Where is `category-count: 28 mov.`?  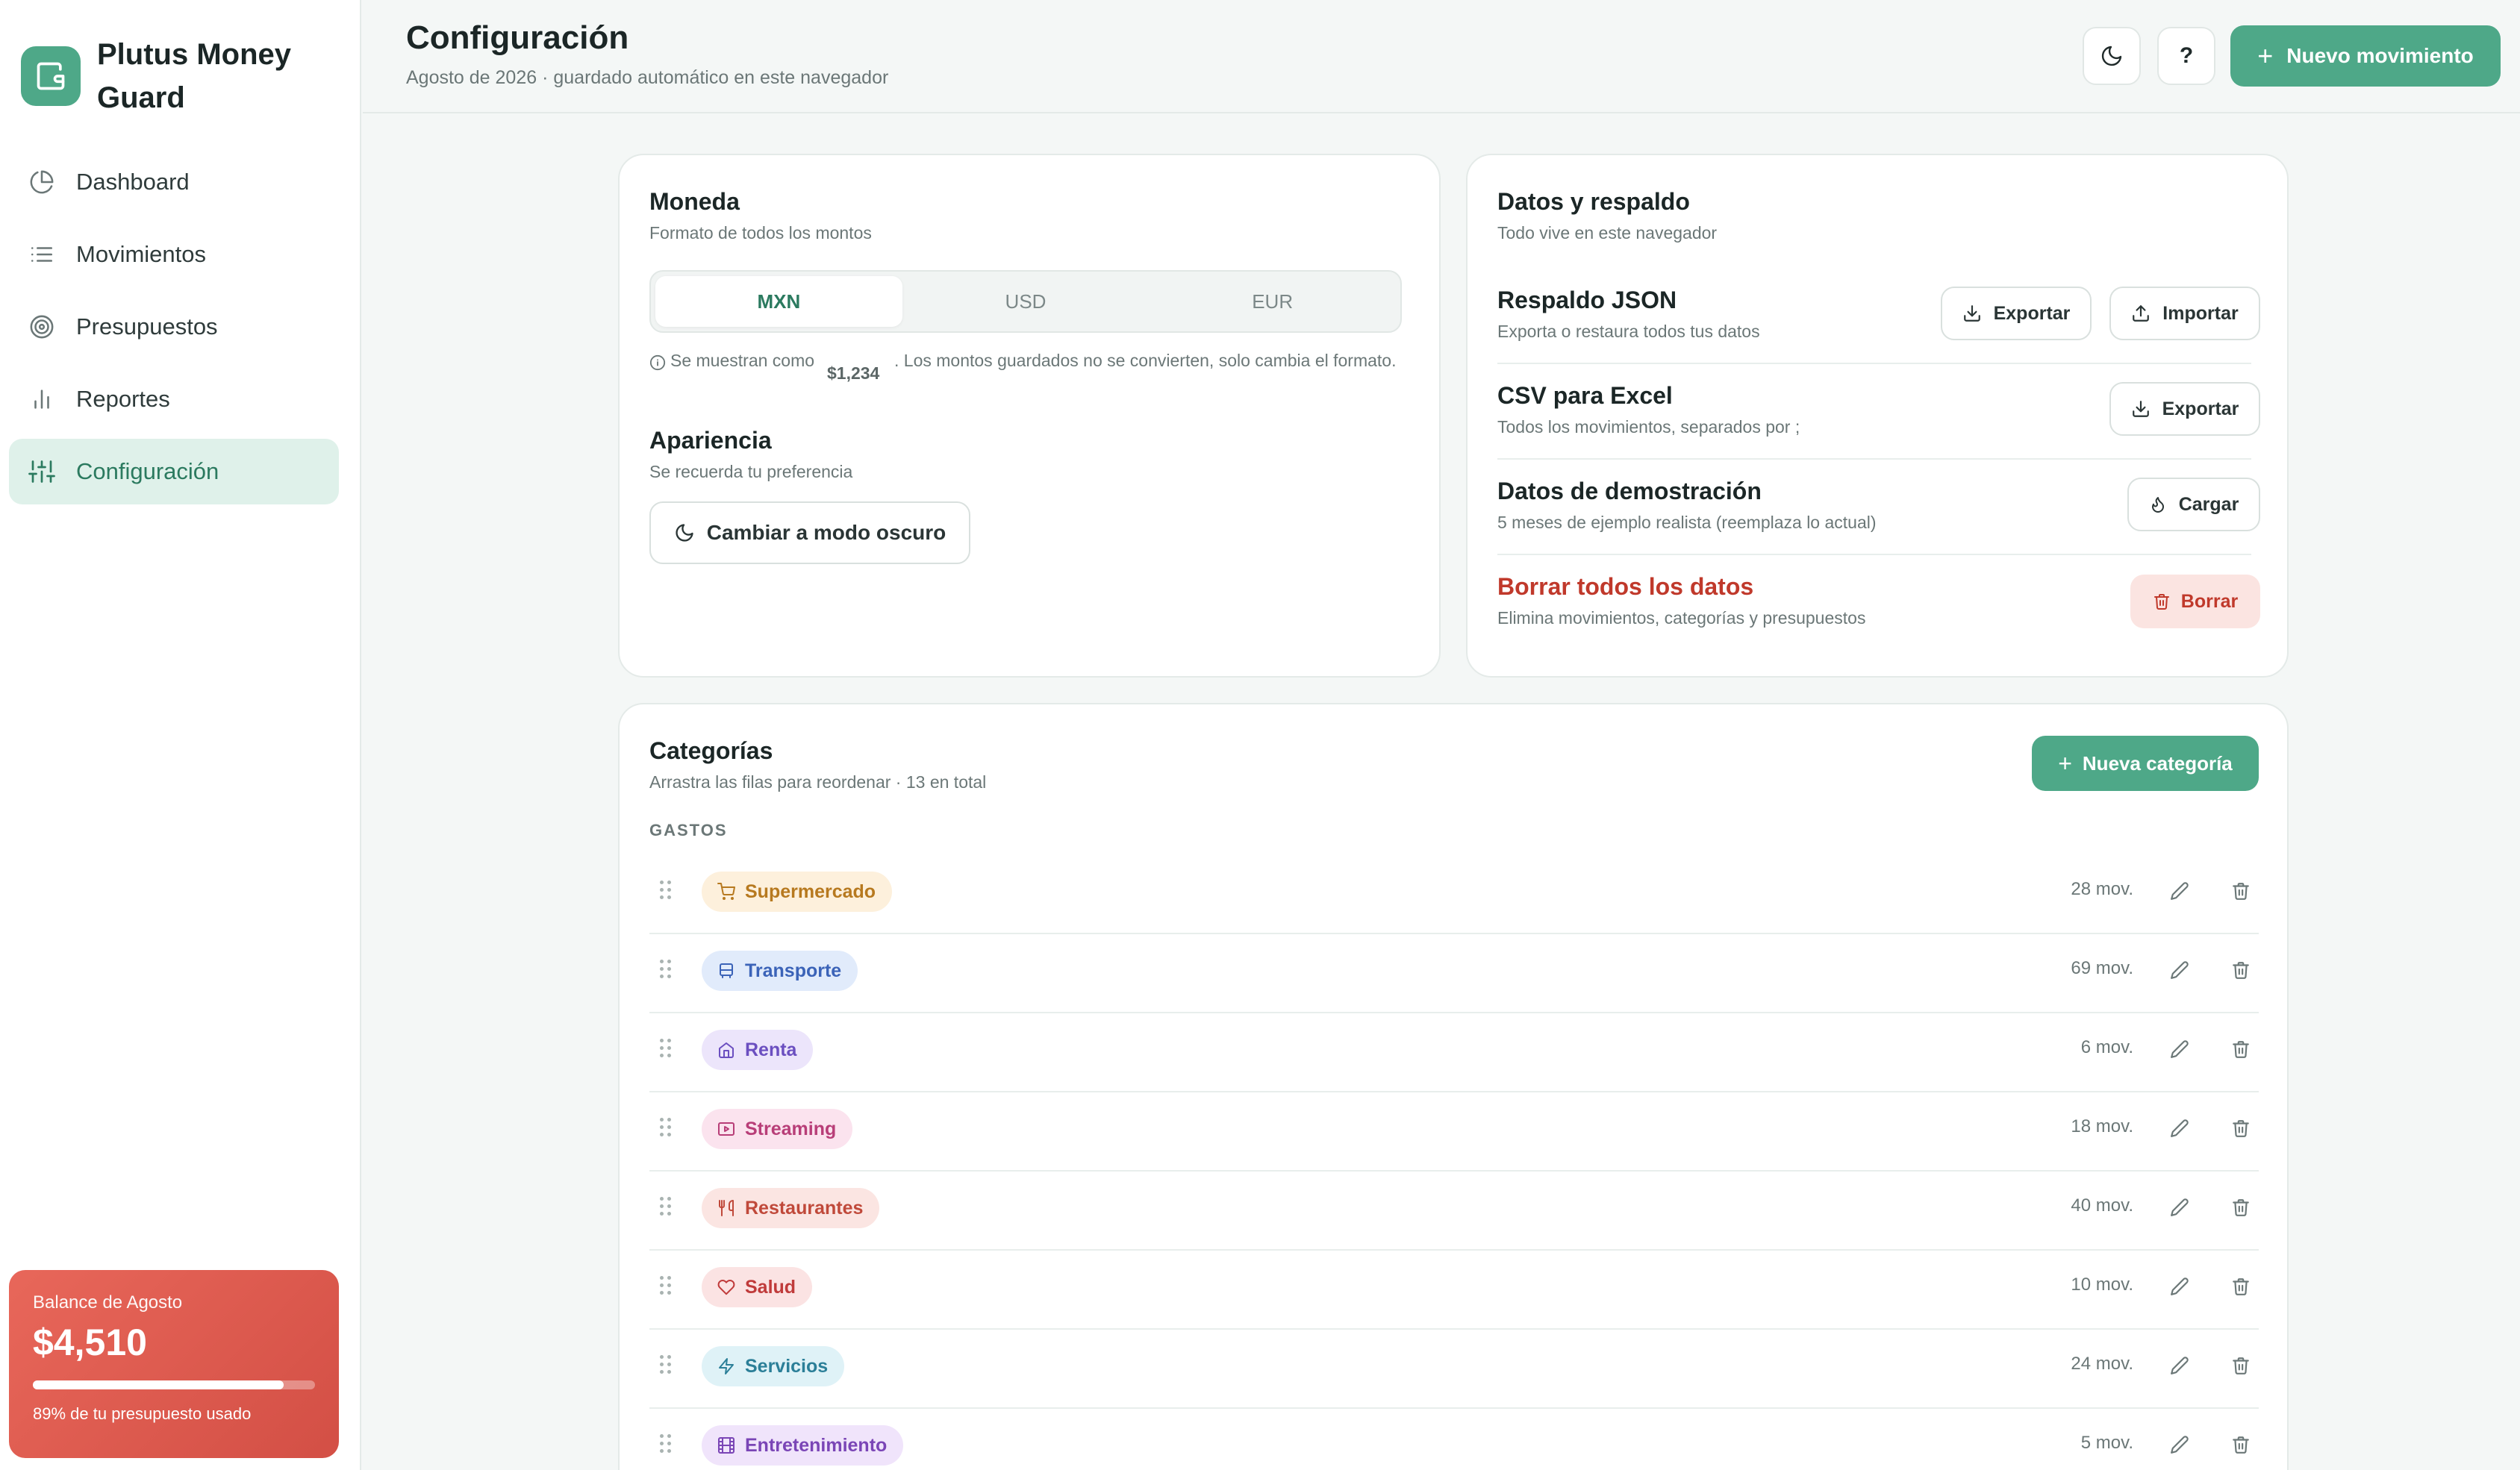 category-count: 28 mov. is located at coordinates (2102, 889).